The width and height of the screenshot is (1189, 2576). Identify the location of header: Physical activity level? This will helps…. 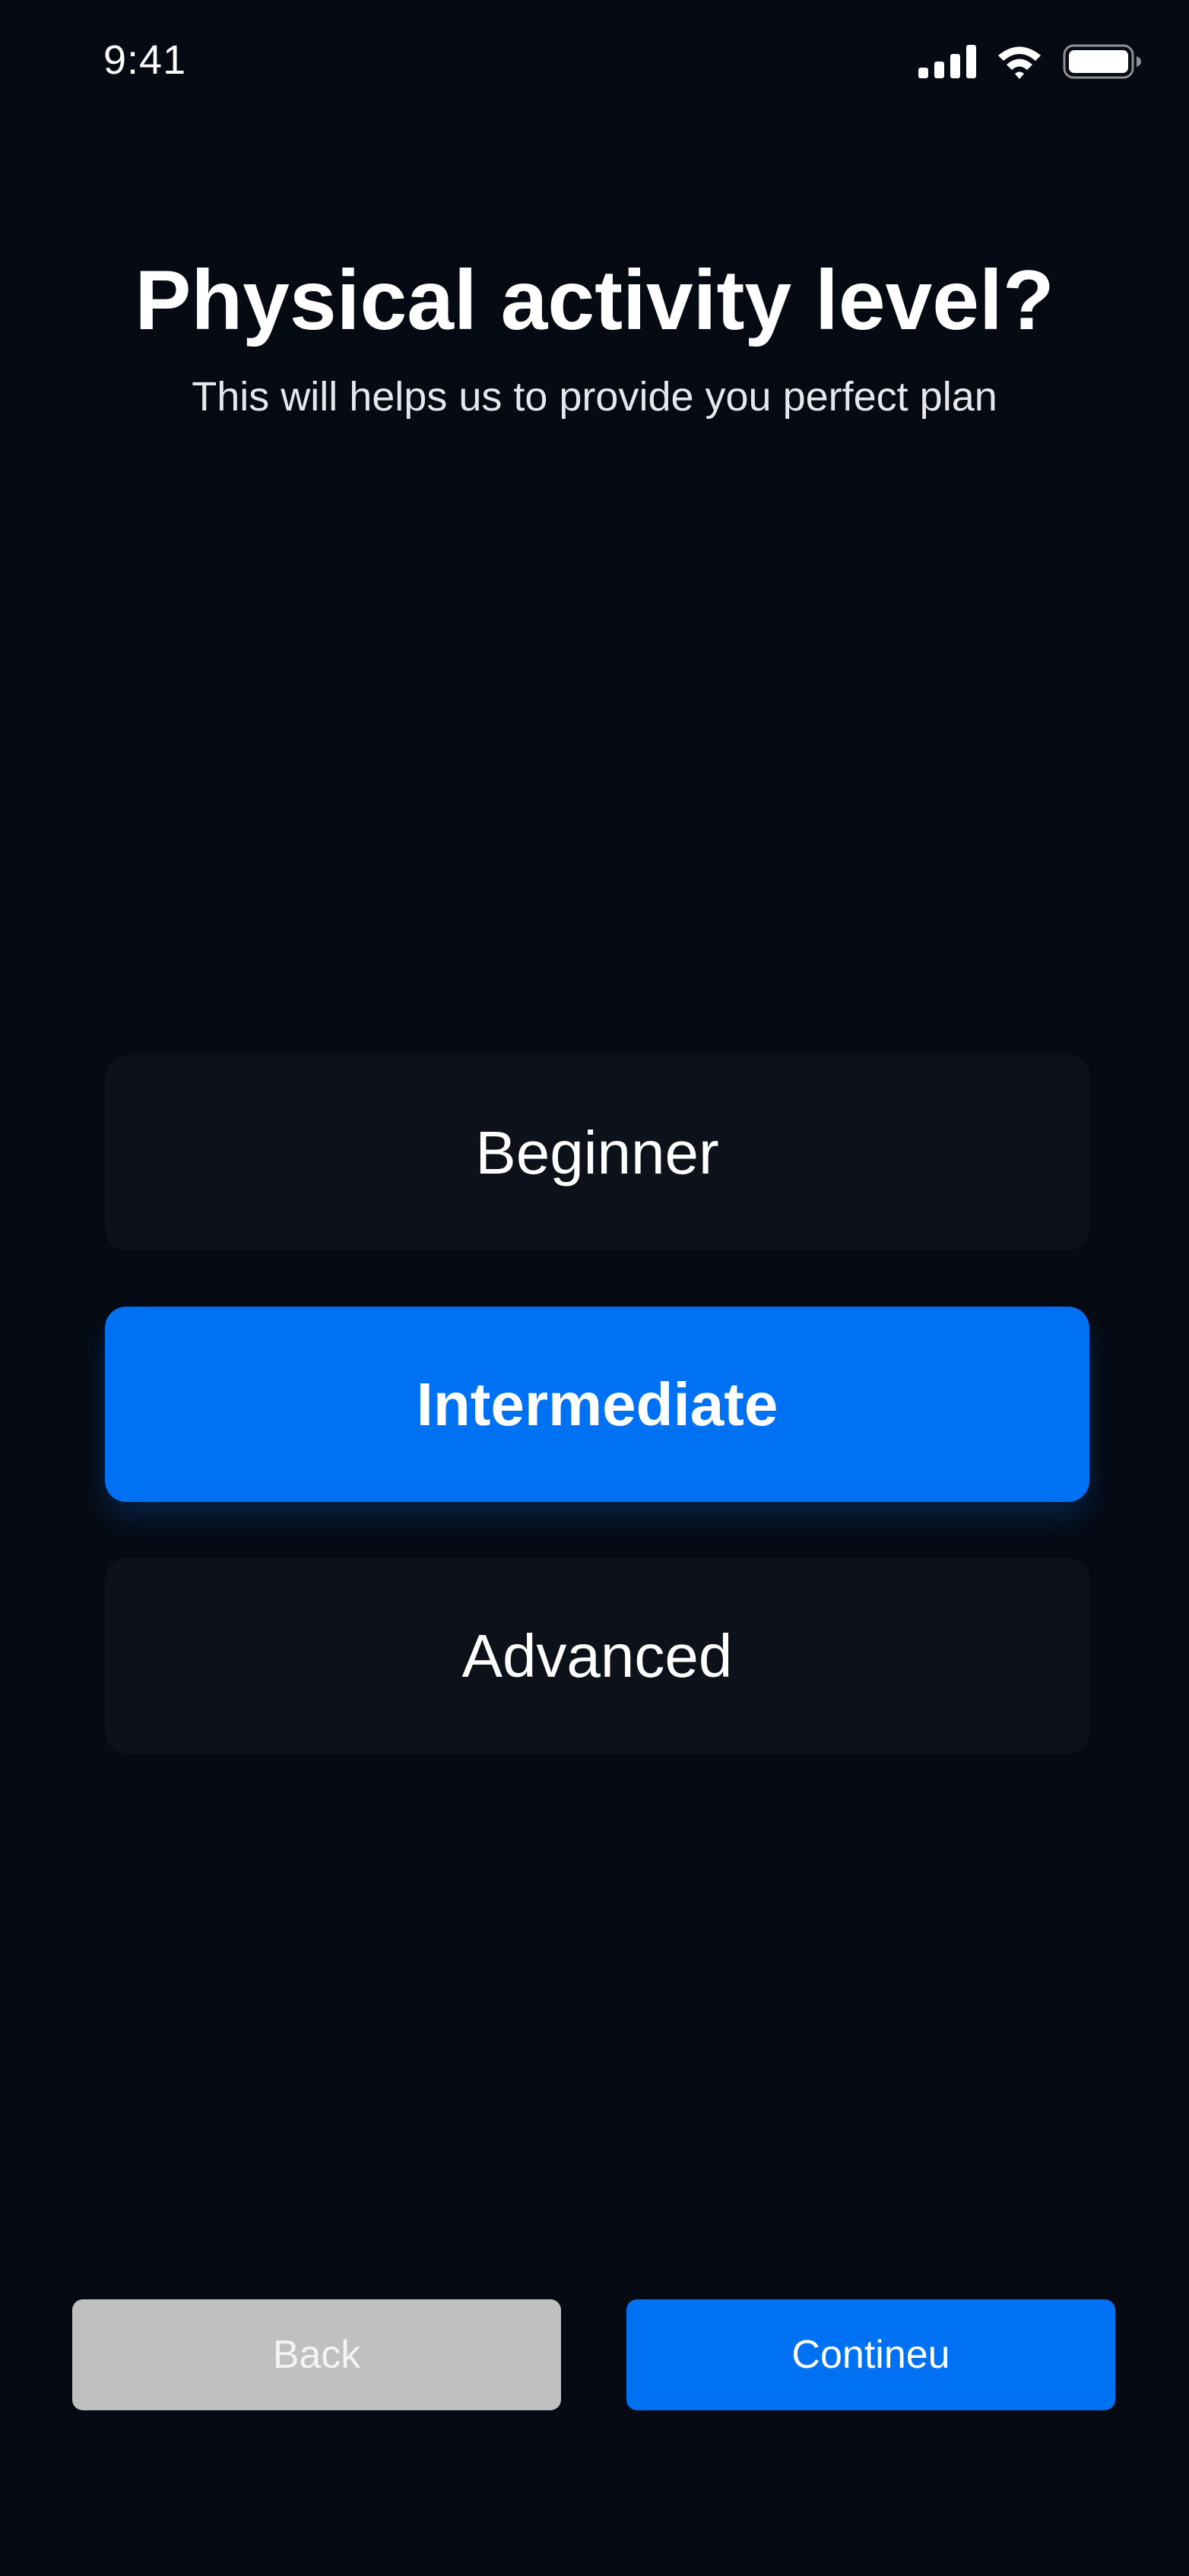
(594, 337).